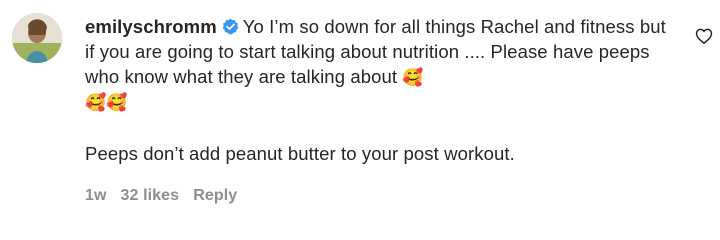 The width and height of the screenshot is (720, 240). What do you see at coordinates (96, 195) in the screenshot?
I see `timestamp: 1w` at bounding box center [96, 195].